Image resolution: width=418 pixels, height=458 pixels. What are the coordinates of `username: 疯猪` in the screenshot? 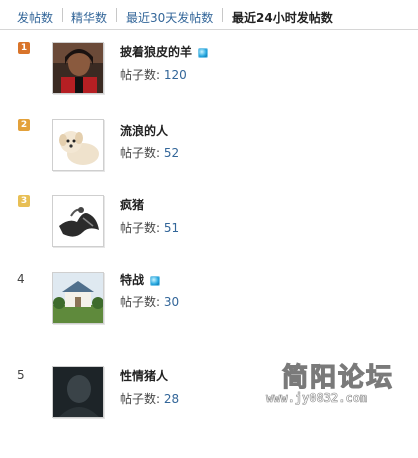 It's located at (132, 204).